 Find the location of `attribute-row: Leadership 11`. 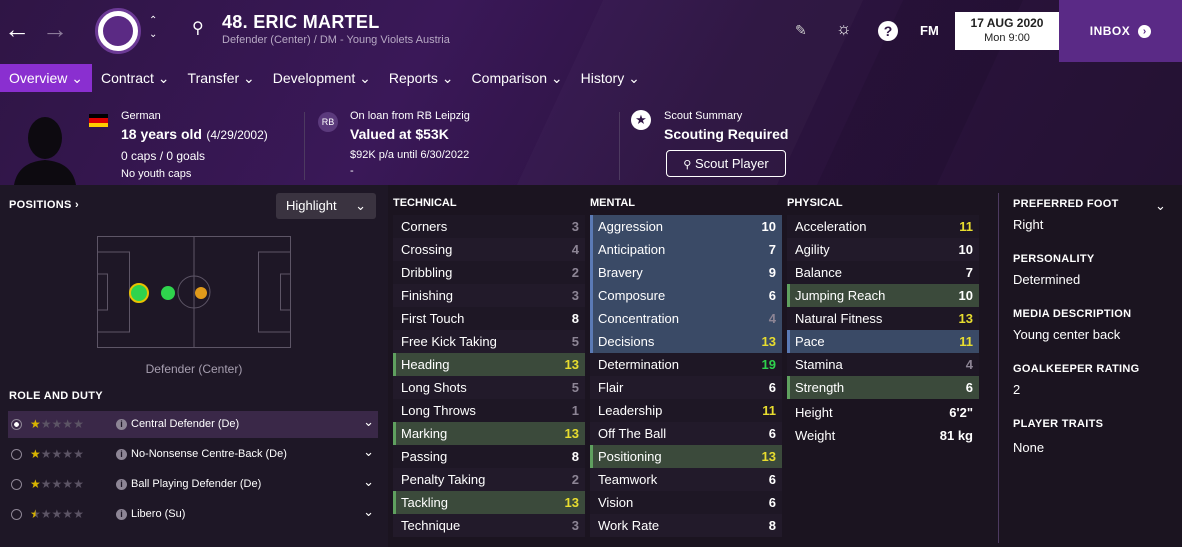

attribute-row: Leadership 11 is located at coordinates (686, 410).